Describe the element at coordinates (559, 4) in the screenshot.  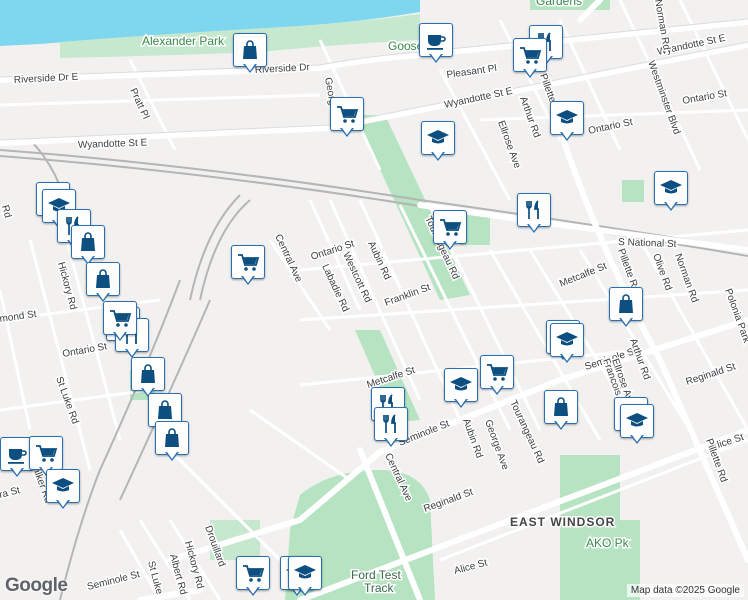
I see `label-gardens: Gardens` at that location.